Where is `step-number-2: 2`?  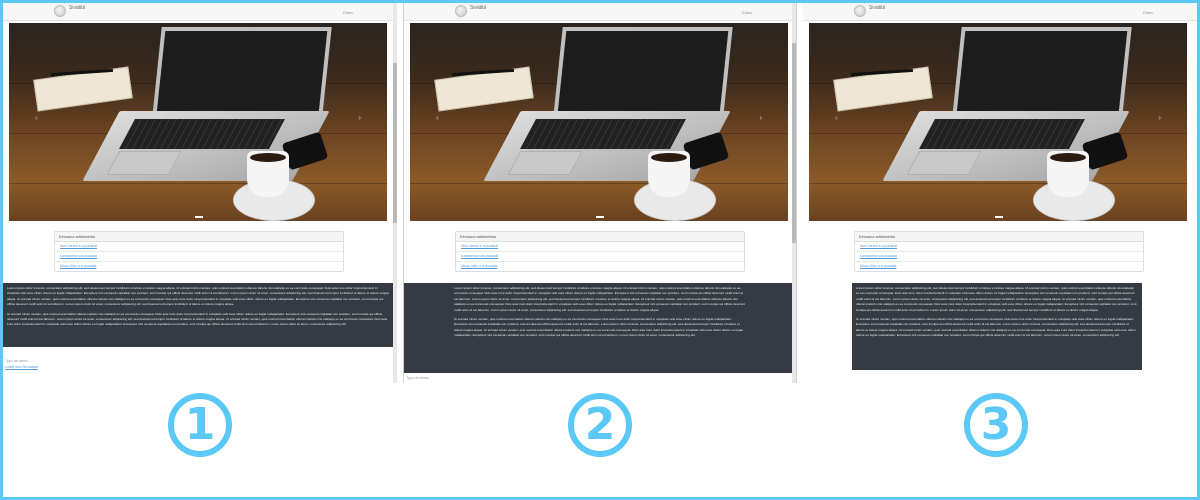 step-number-2: 2 is located at coordinates (600, 425).